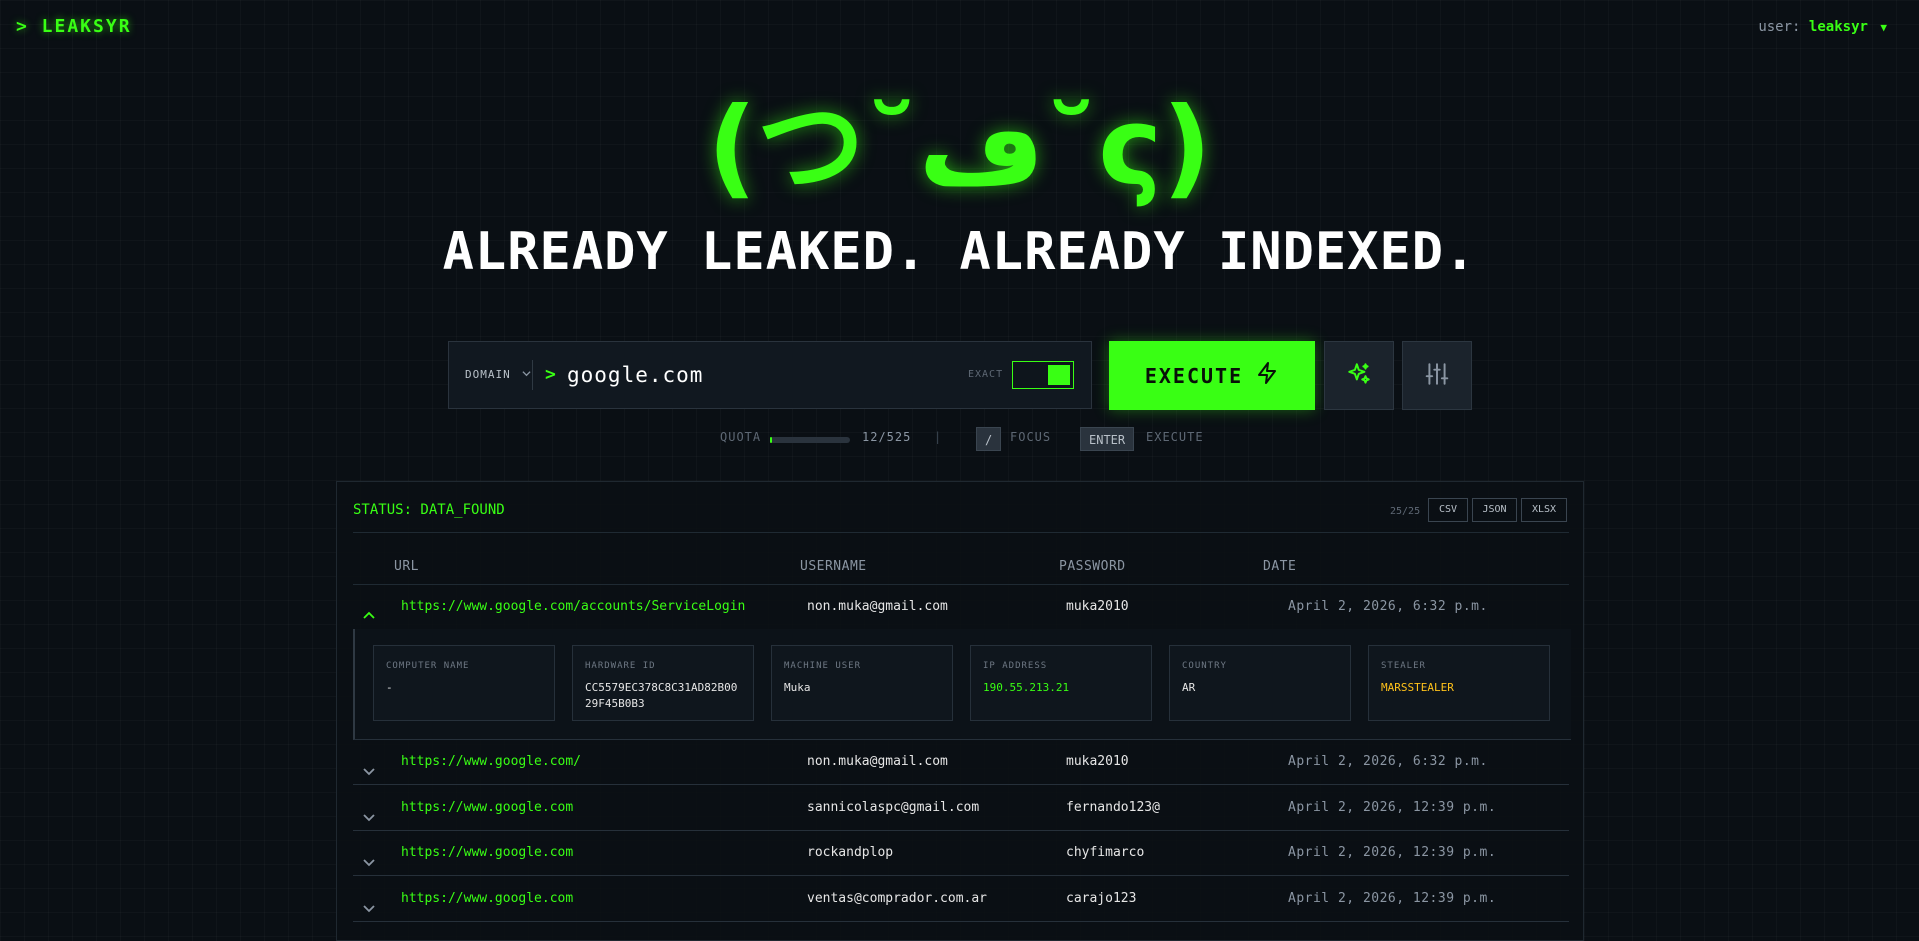 The image size is (1919, 941). I want to click on toggle-knob, so click(1059, 375).